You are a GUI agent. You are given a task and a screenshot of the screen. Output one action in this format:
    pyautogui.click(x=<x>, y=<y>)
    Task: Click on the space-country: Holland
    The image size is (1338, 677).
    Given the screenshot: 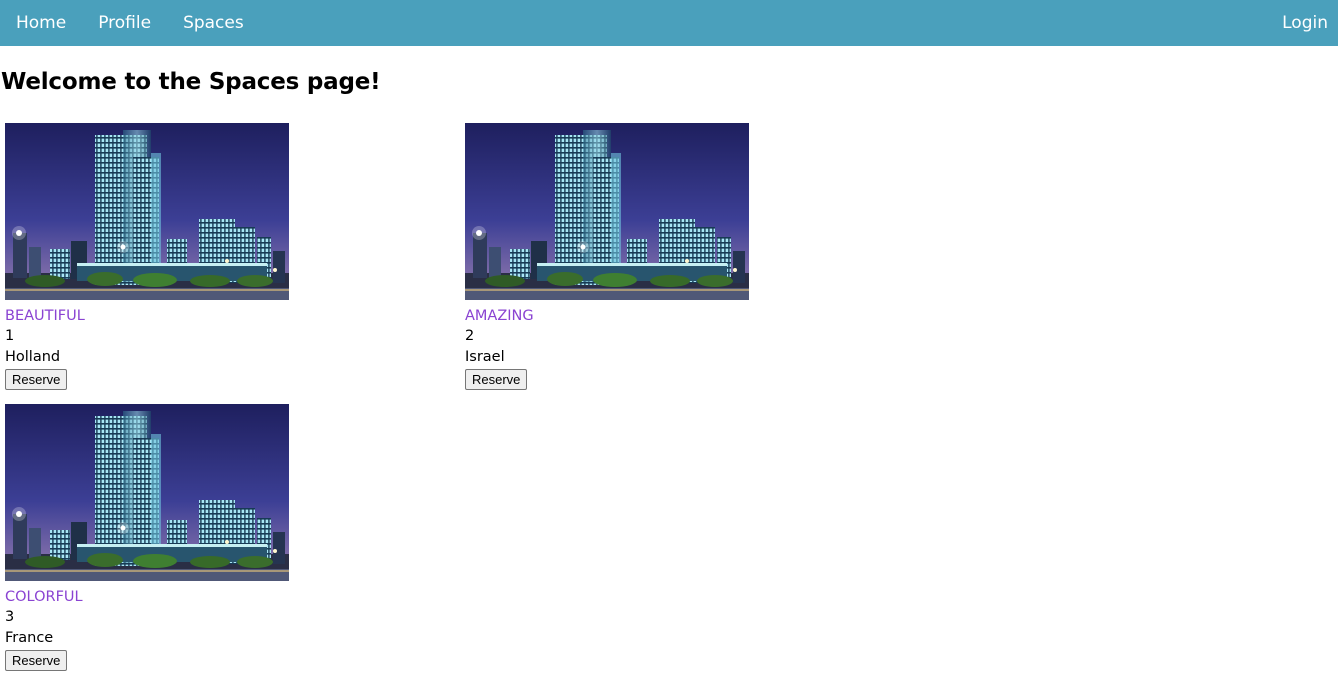 What is the action you would take?
    pyautogui.click(x=33, y=357)
    